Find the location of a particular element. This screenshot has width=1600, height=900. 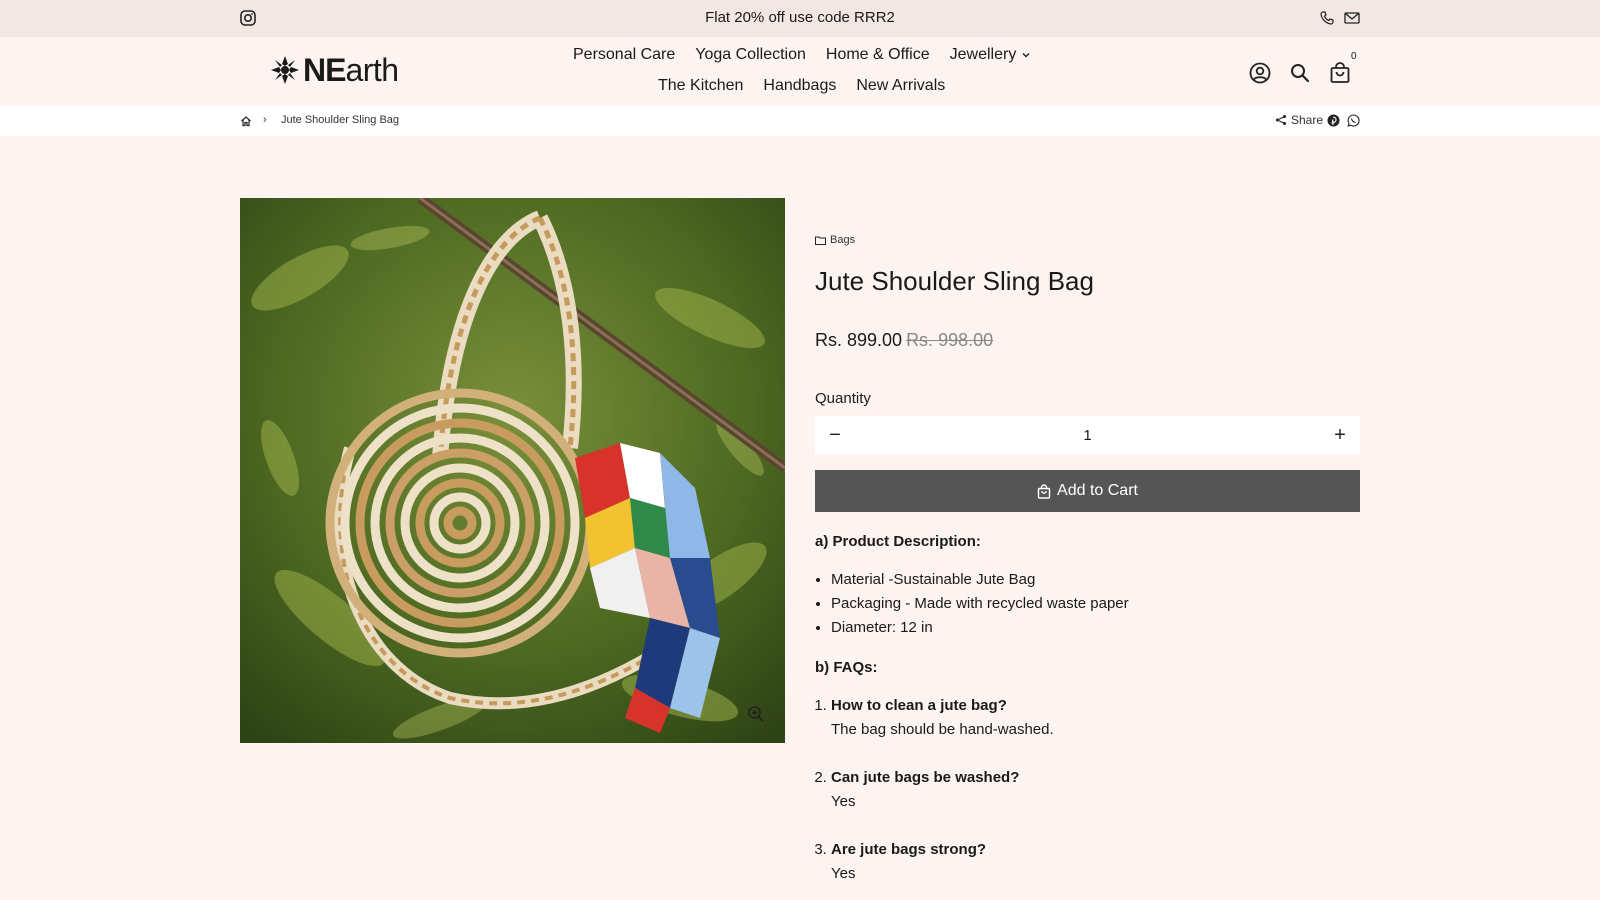

nav-label: Home & Office is located at coordinates (877, 54).